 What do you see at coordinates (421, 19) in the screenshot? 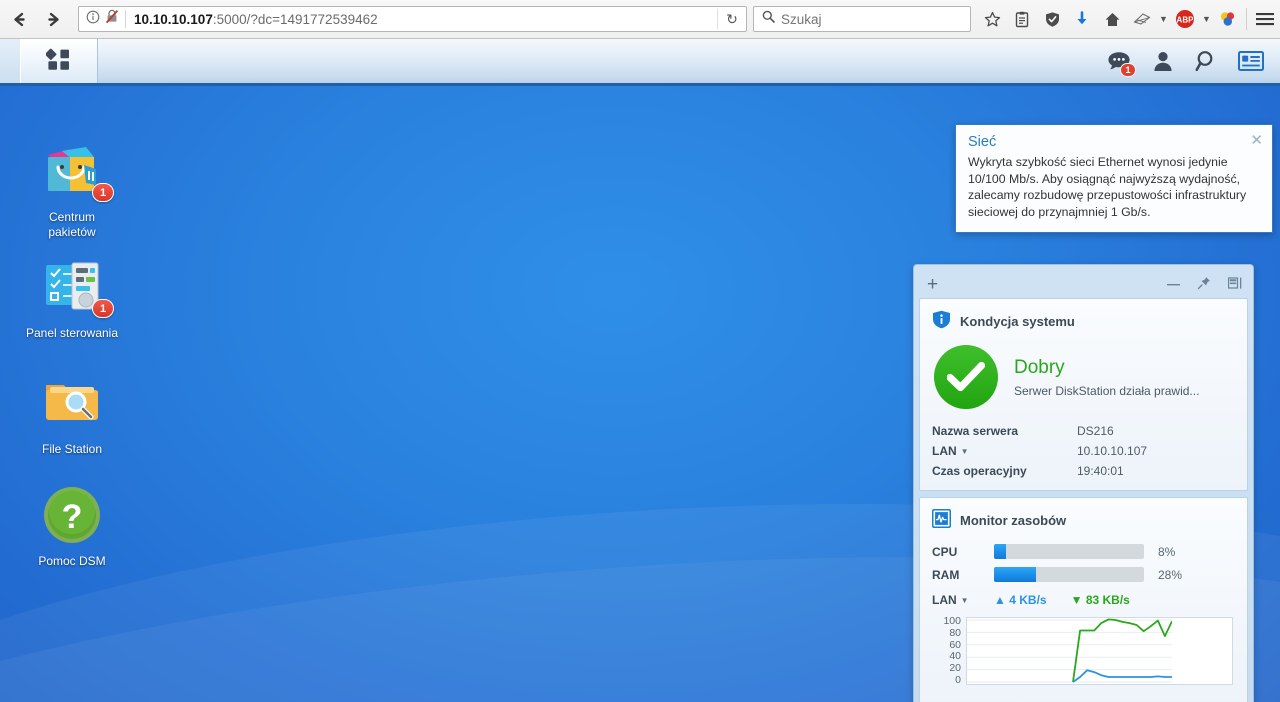
I see `url-text: 10.10.10.107:5000/?dc=1491772539462` at bounding box center [421, 19].